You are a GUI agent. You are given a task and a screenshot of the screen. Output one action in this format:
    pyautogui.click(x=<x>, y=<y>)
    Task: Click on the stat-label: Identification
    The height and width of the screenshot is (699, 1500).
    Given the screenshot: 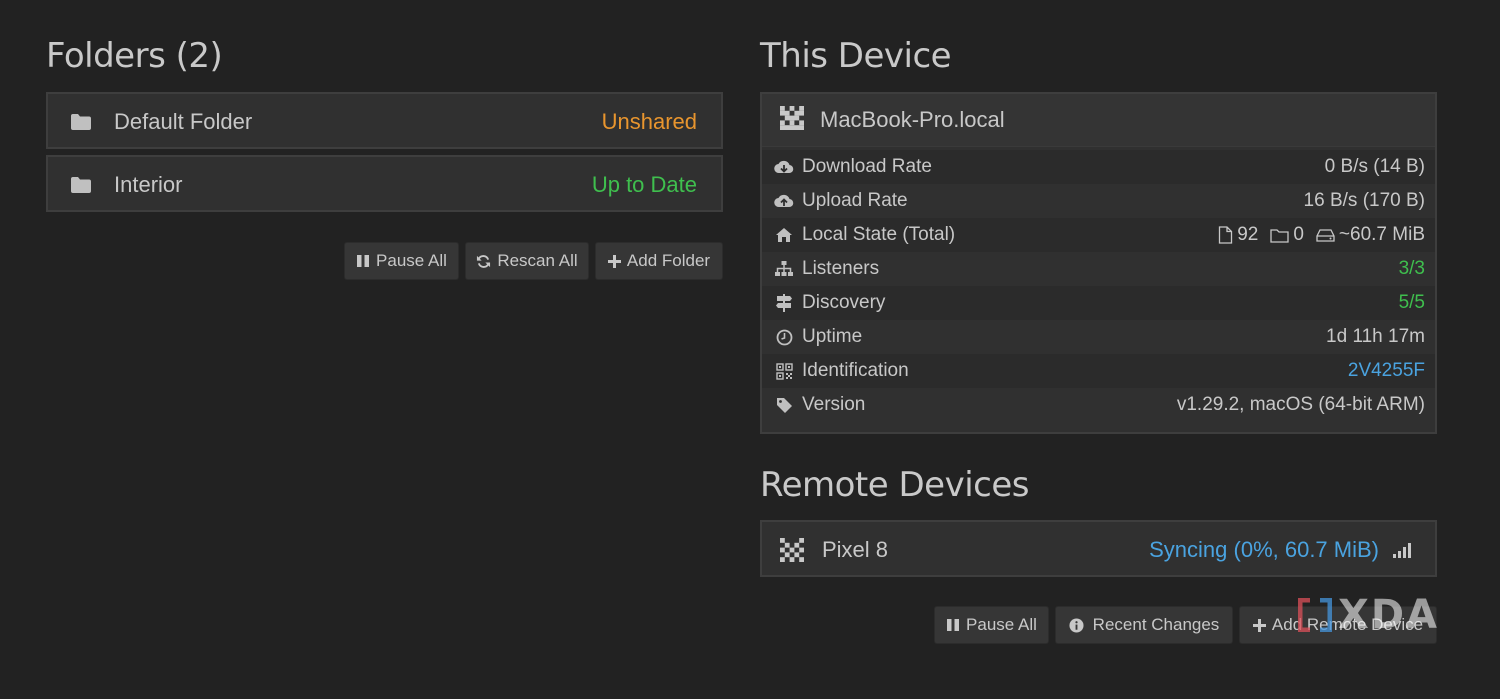 What is the action you would take?
    pyautogui.click(x=855, y=370)
    